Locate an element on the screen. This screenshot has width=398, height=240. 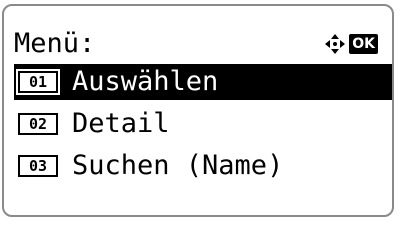
menu-item-label: Auswählen is located at coordinates (145, 81).